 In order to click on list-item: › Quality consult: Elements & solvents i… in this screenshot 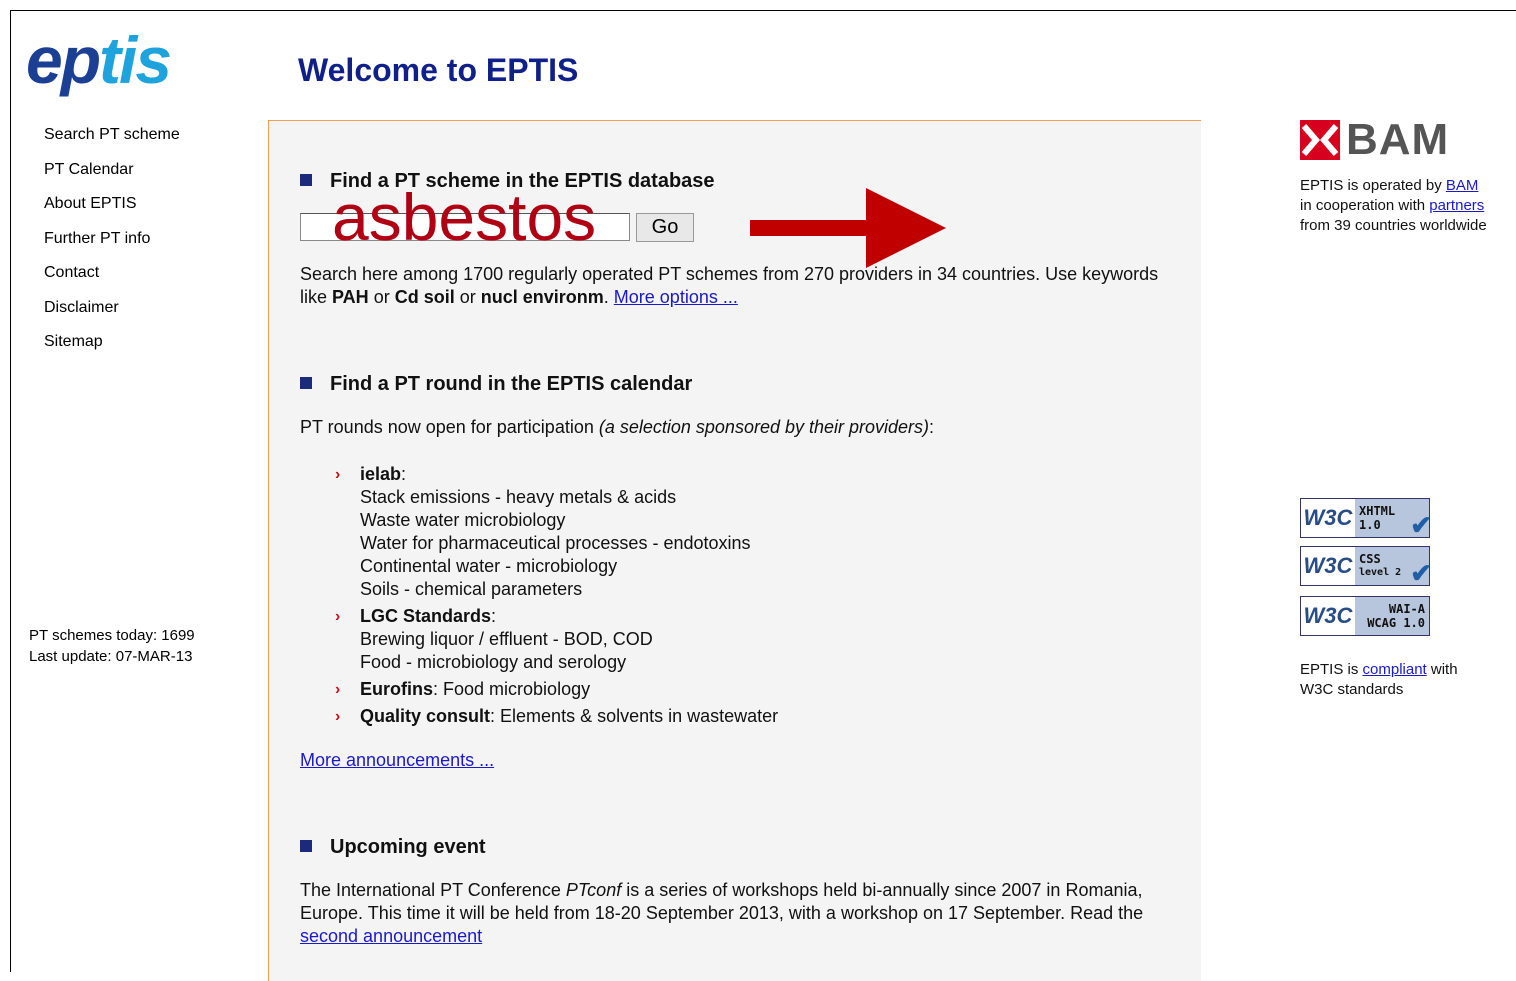, I will do `click(557, 716)`.